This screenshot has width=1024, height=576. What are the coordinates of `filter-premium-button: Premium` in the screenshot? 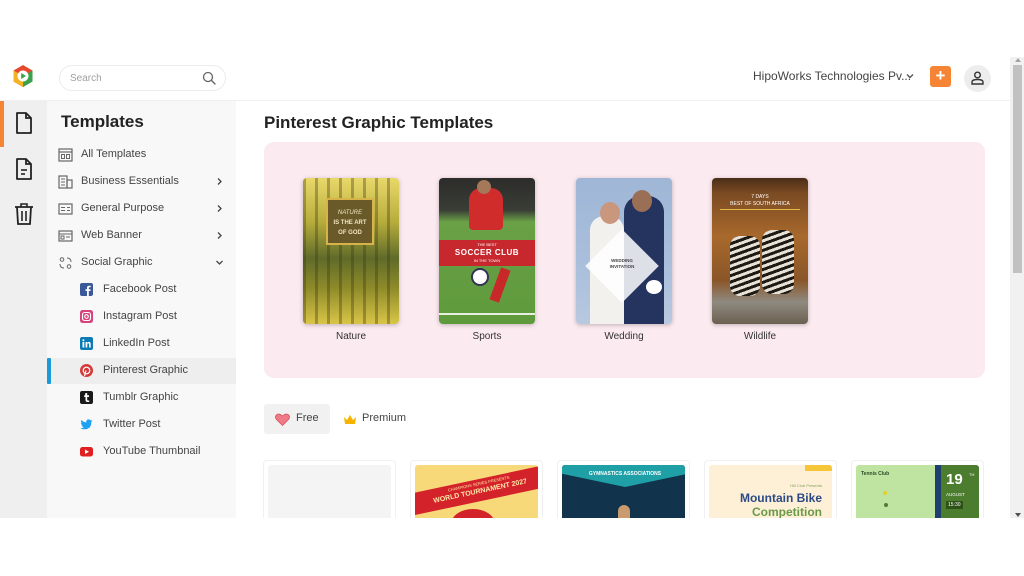 It's located at (376, 419).